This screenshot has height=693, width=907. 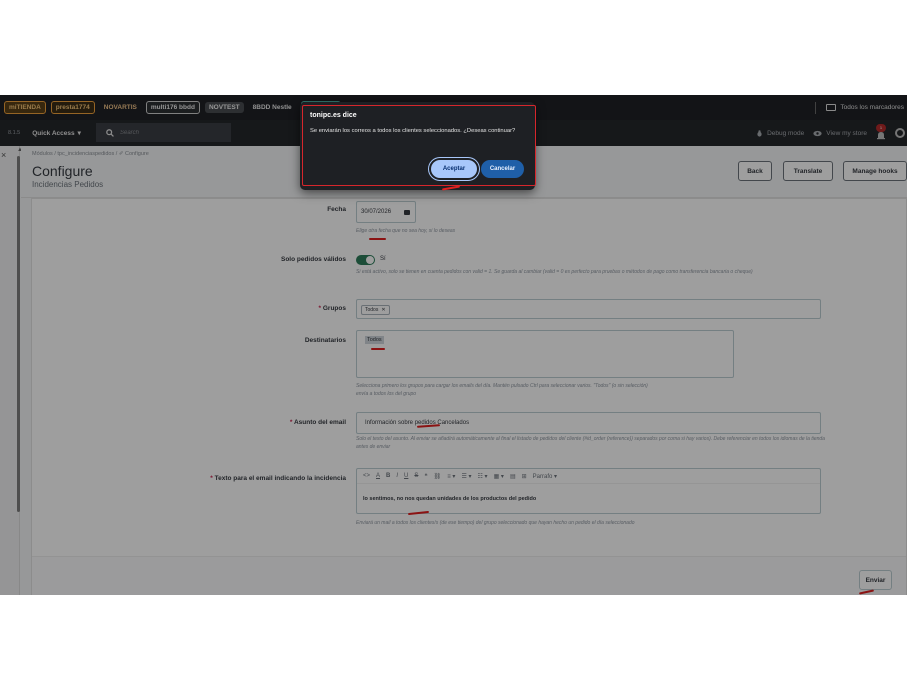 I want to click on annotation-box, so click(x=419, y=145).